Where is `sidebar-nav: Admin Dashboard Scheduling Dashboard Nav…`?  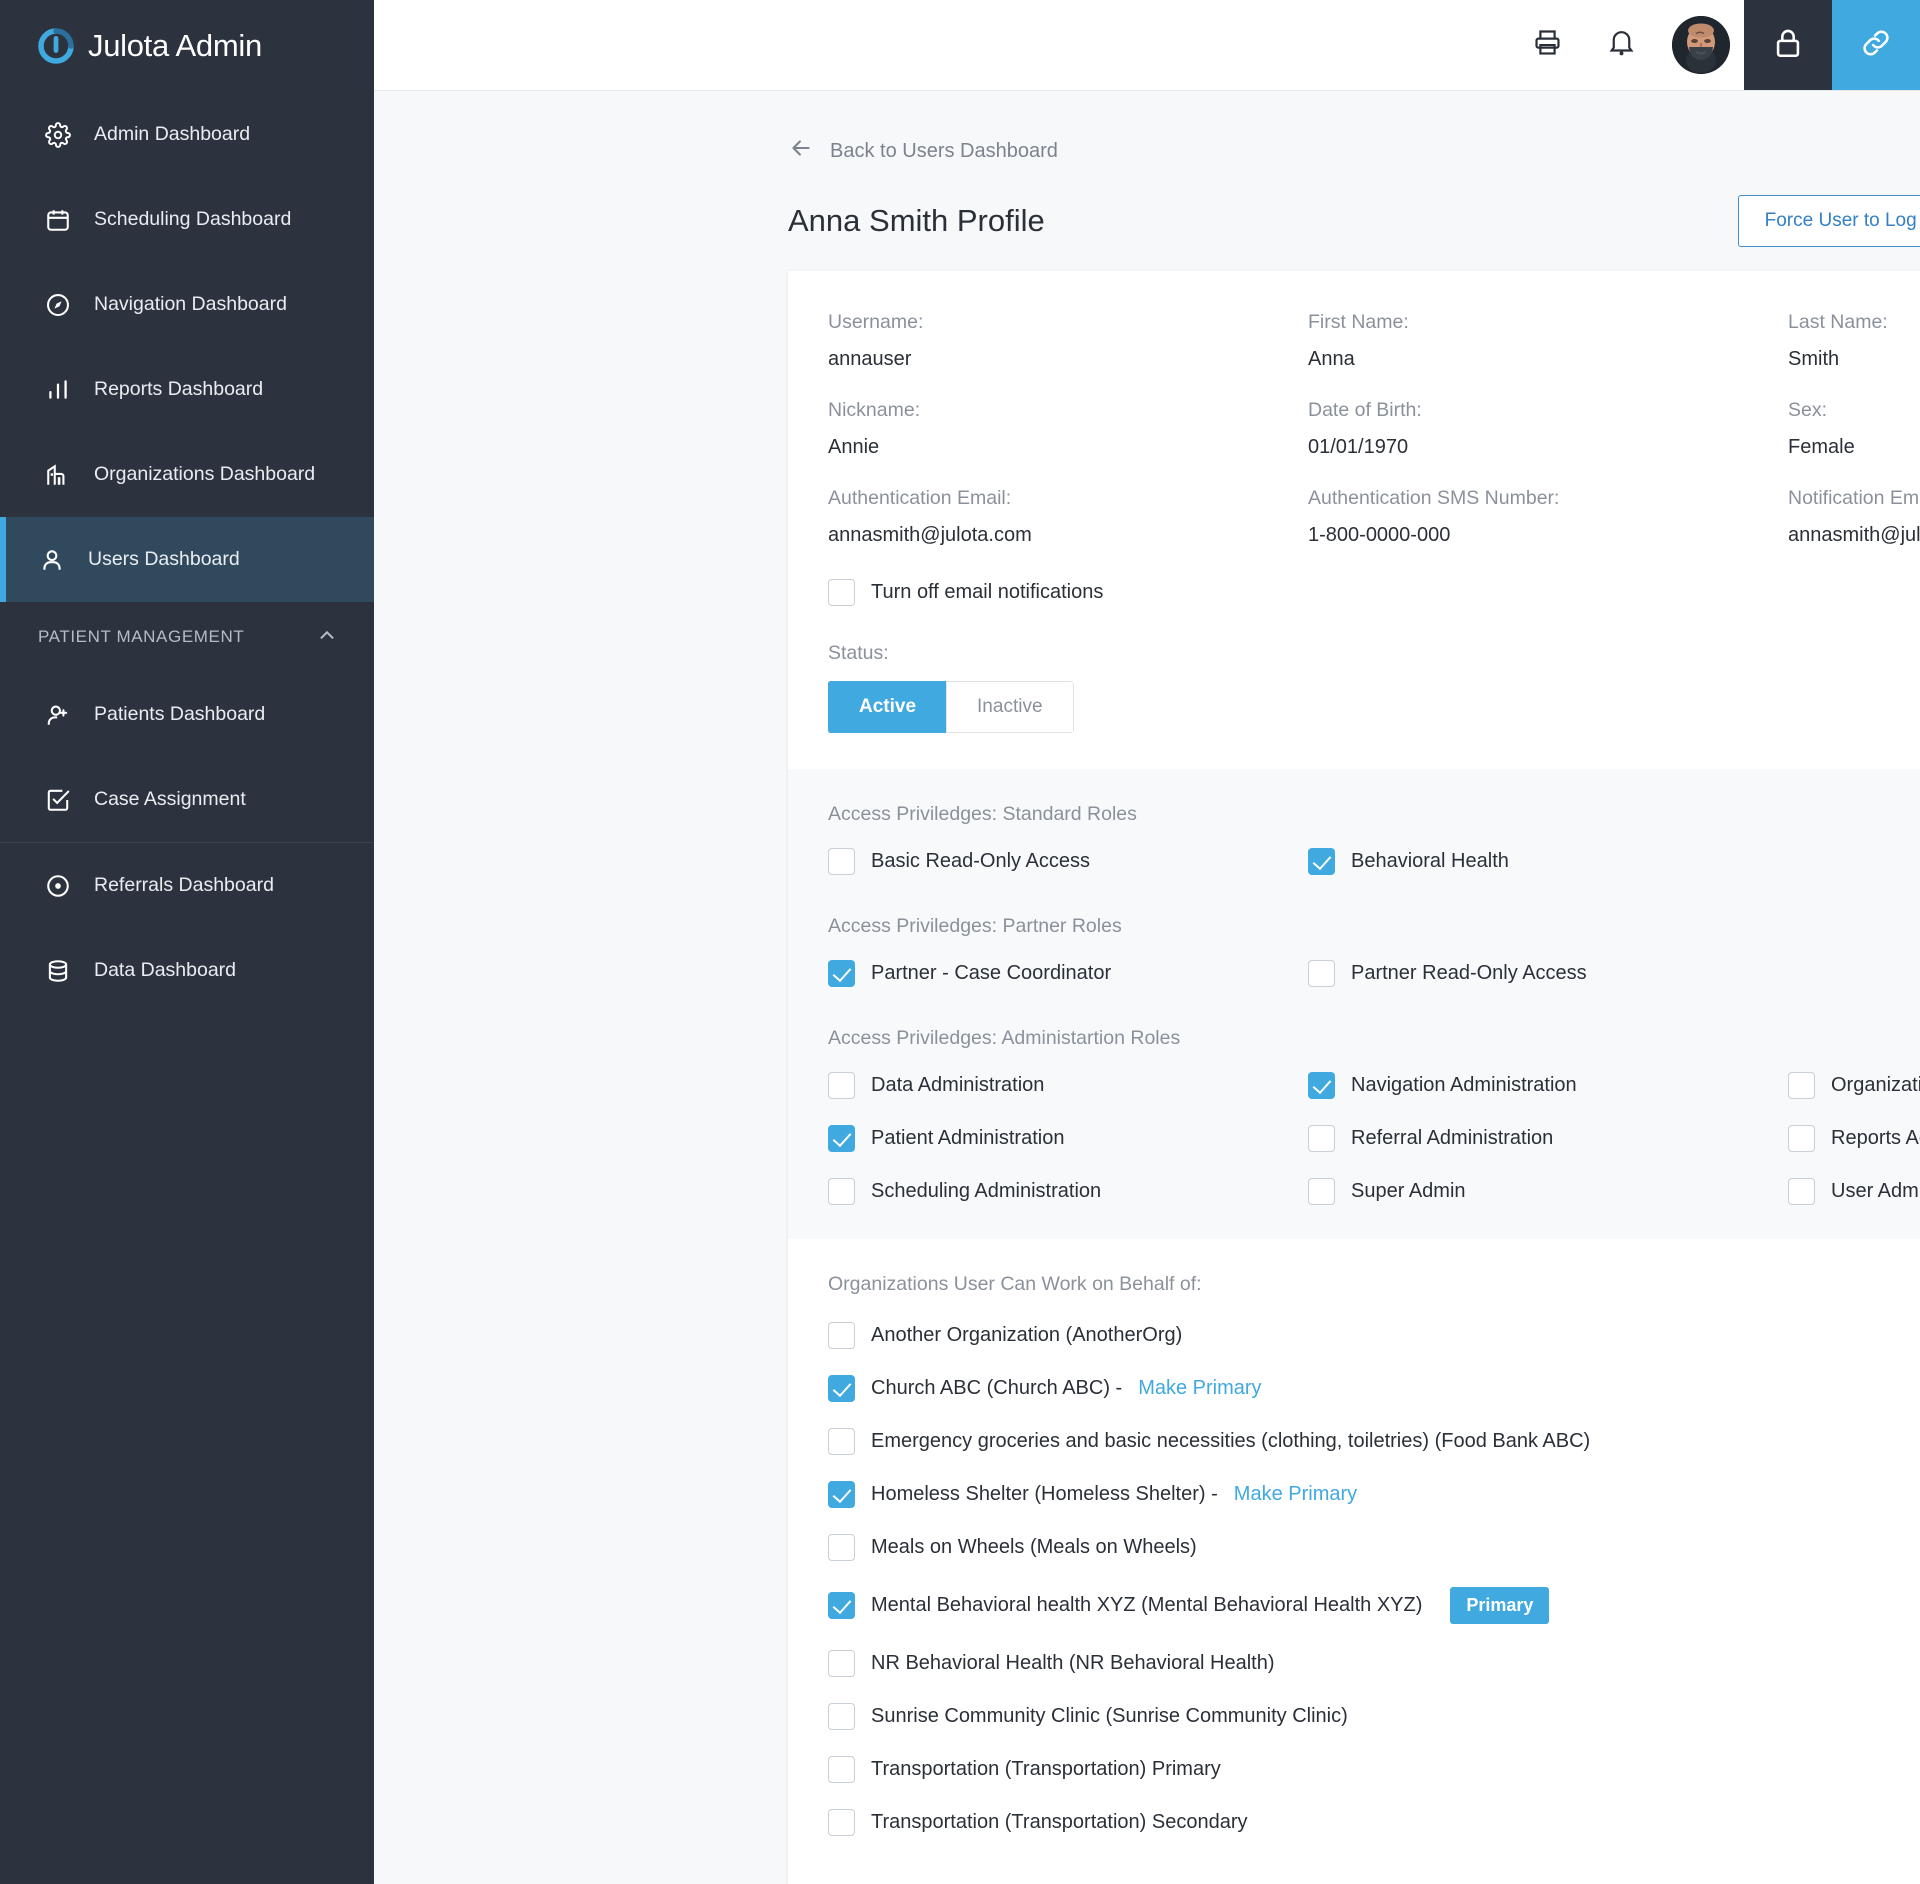
sidebar-nav: Admin Dashboard Scheduling Dashboard Nav… is located at coordinates (187, 552).